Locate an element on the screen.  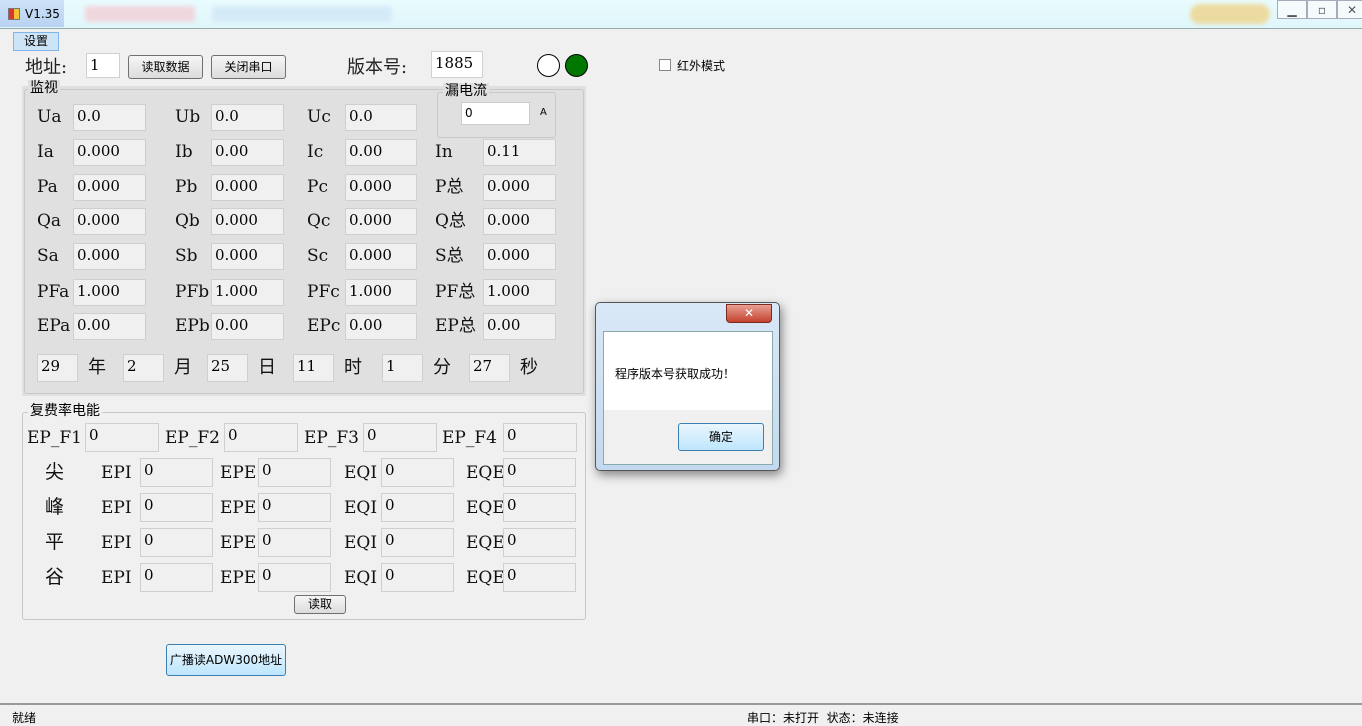
field-ua: 0.0 is located at coordinates (109, 117).